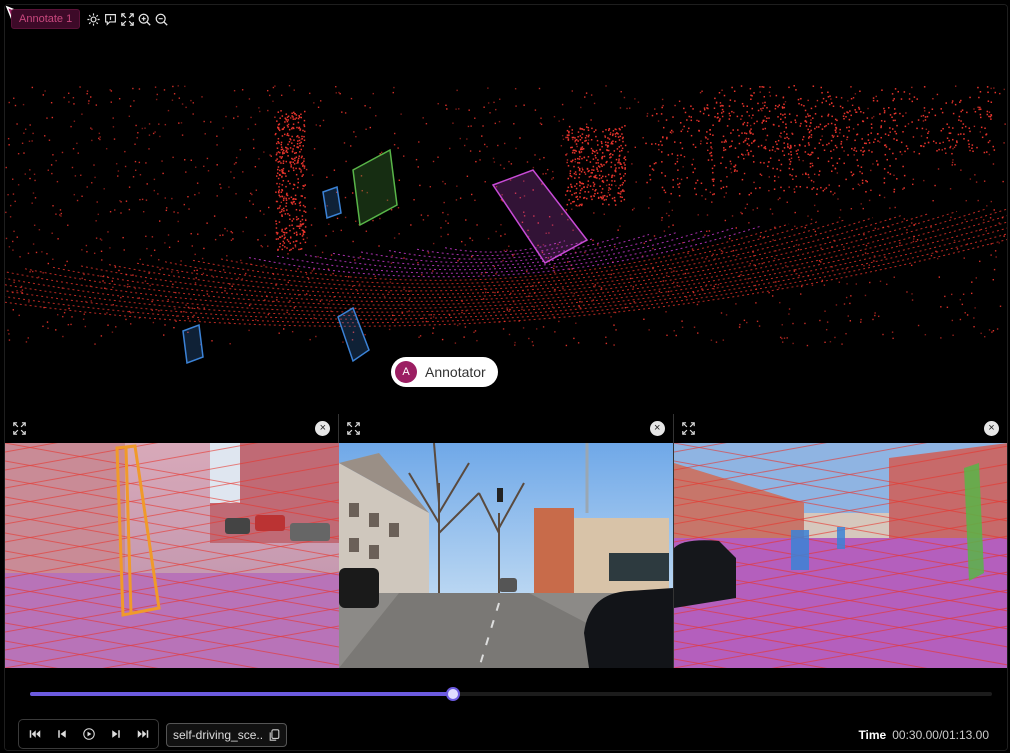  What do you see at coordinates (455, 372) in the screenshot?
I see `annotator-name: Annotator` at bounding box center [455, 372].